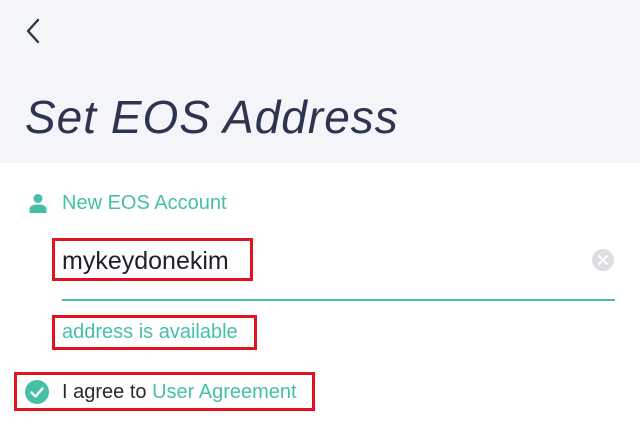  I want to click on agreement-prefix: I agree to, so click(107, 392).